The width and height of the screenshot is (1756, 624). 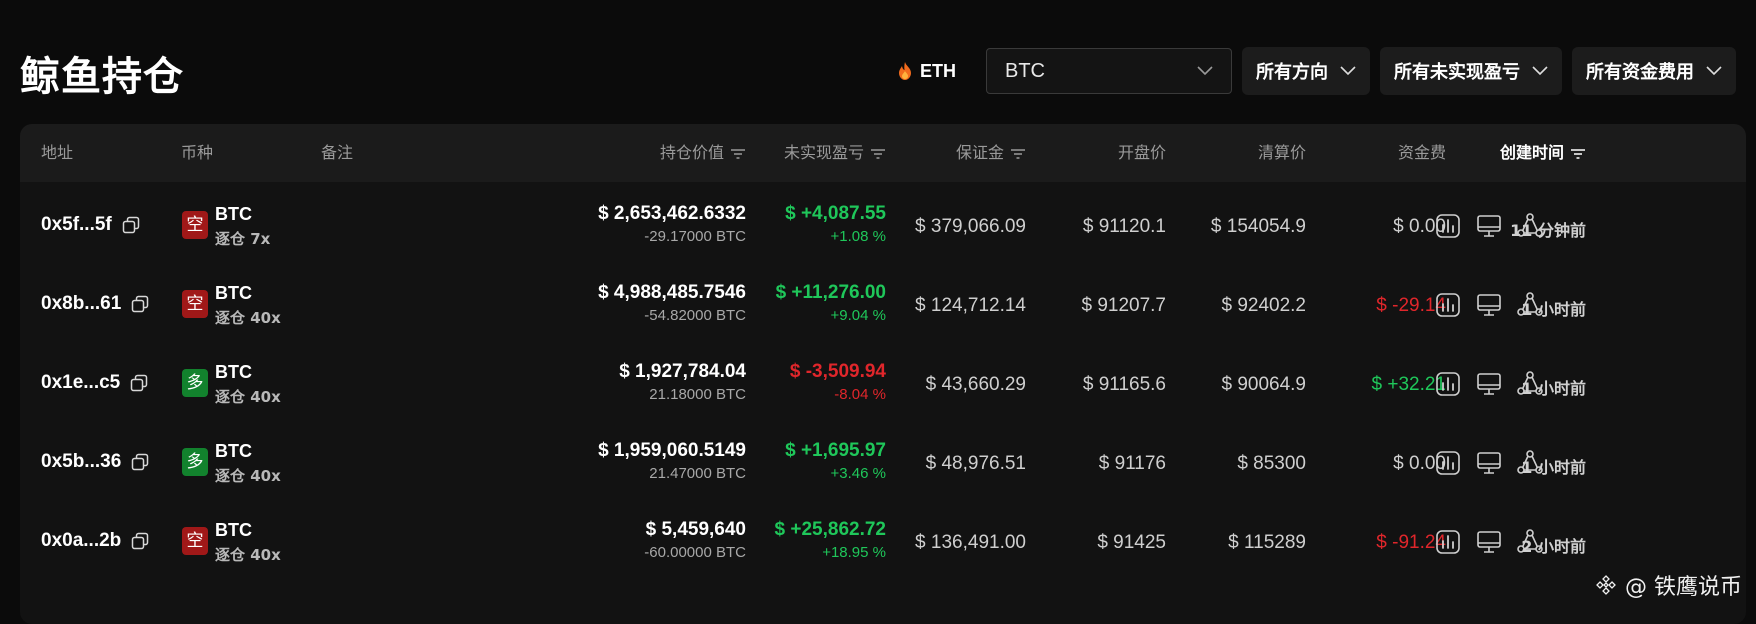 I want to click on table-header: 地址 币种 备注 持仓价值 未实现盈亏 保证金 开盘价 清算价 资金费 创建时间, so click(x=883, y=153).